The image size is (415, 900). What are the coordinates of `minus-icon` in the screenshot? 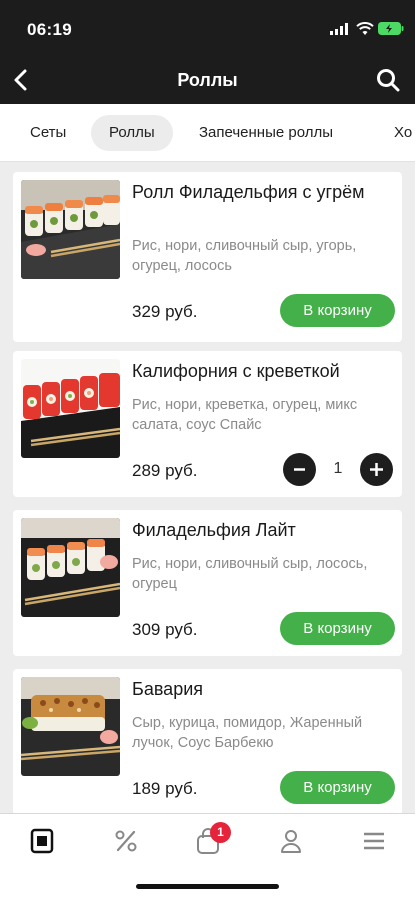 It's located at (299, 469).